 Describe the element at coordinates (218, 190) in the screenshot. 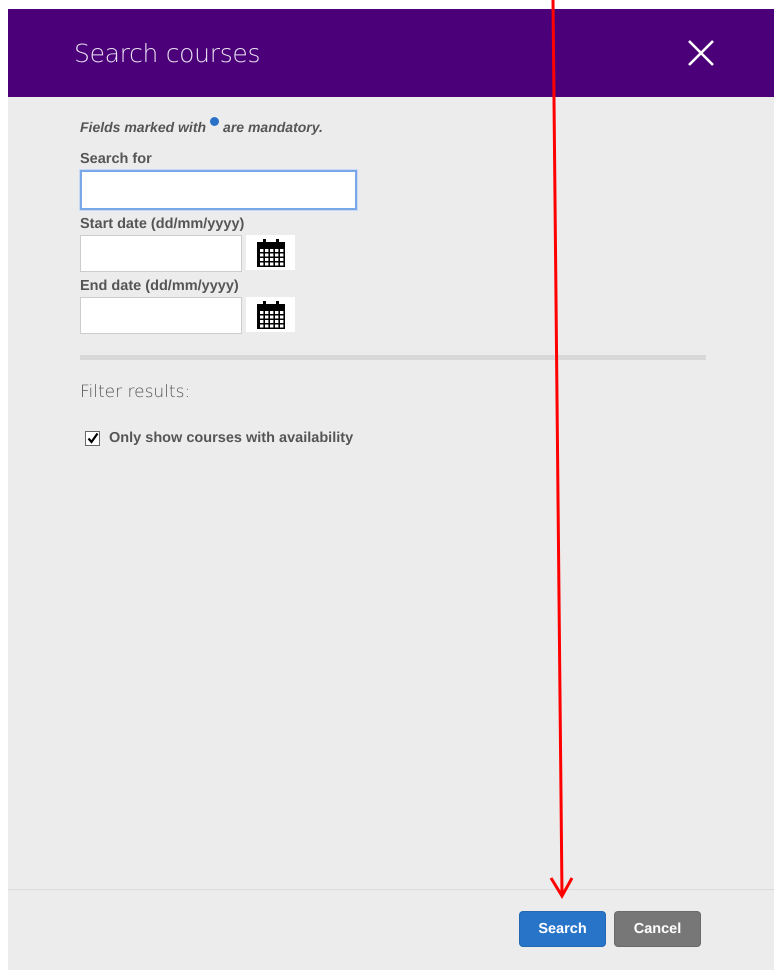

I see `search-field` at that location.